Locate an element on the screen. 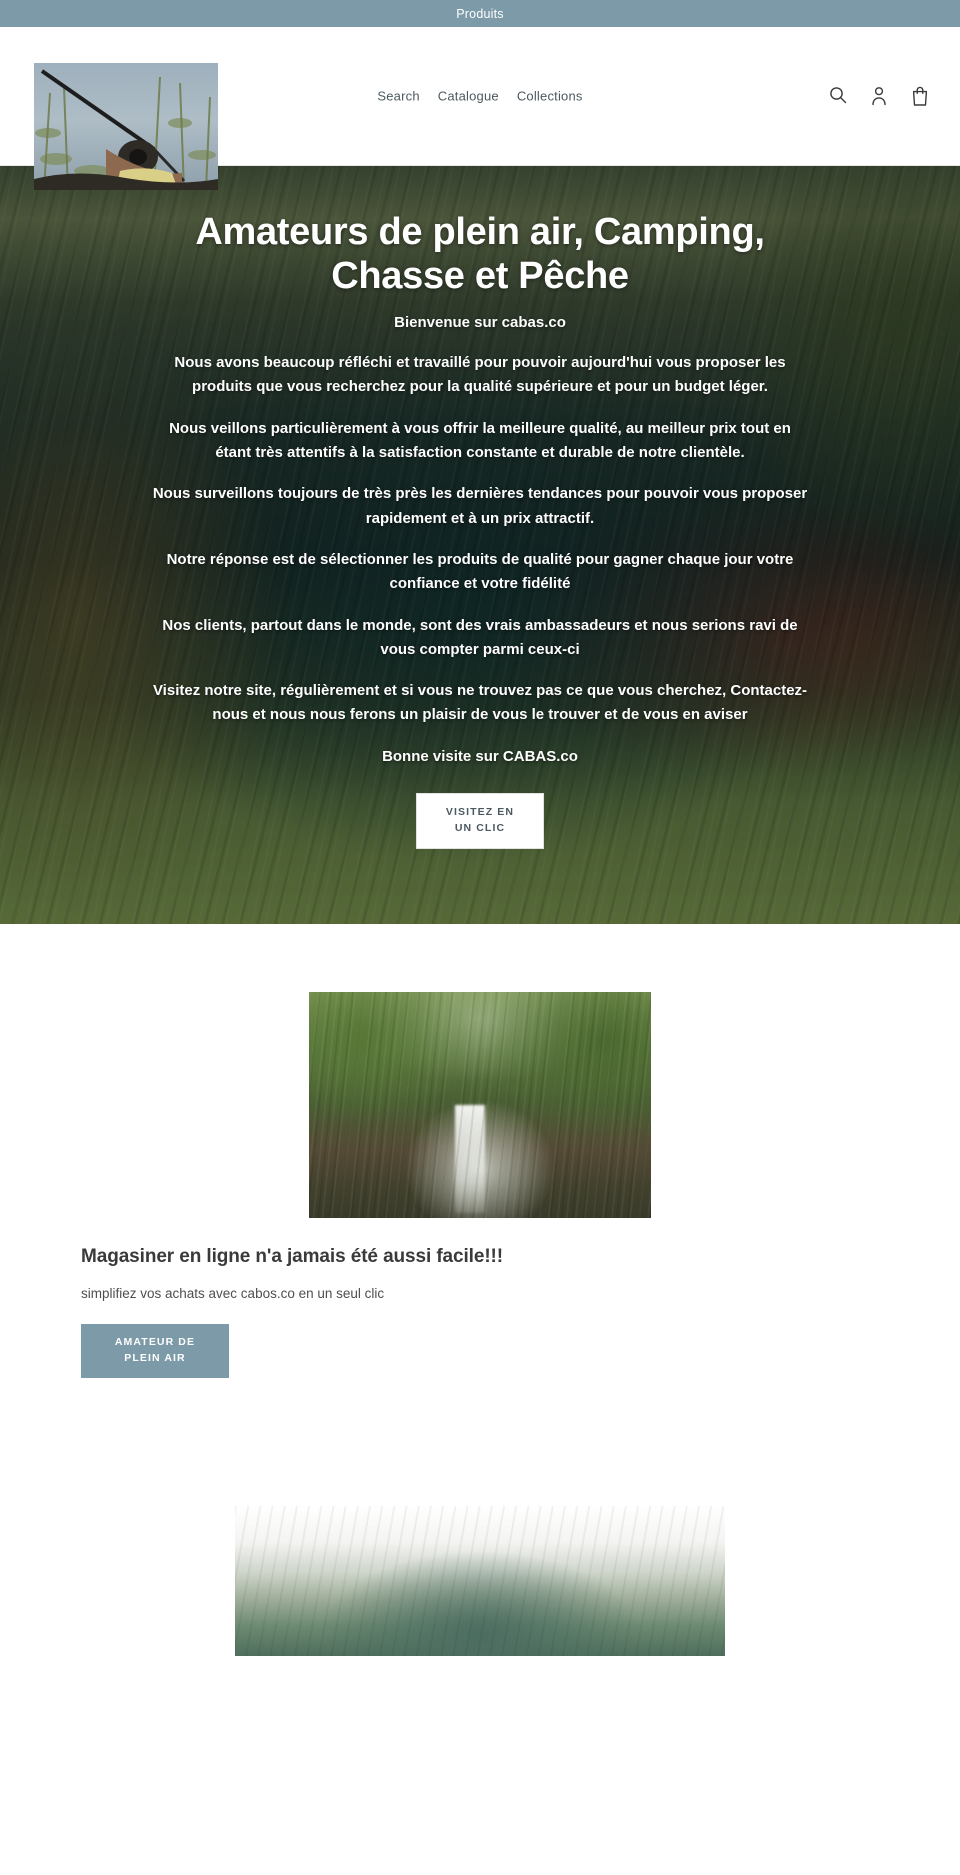  site-header: Search Catalogue Collections is located at coordinates (480, 108).